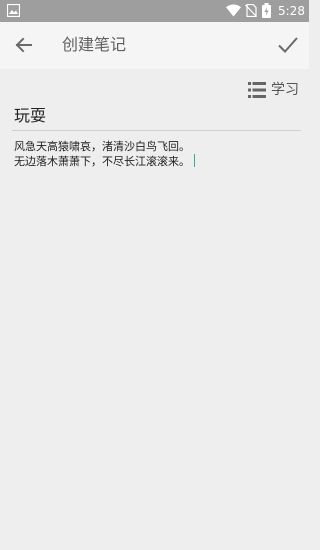 The width and height of the screenshot is (320, 550). I want to click on note-body-line: 无边落木萧萧下，不尽长江滚滚来。, so click(156, 161).